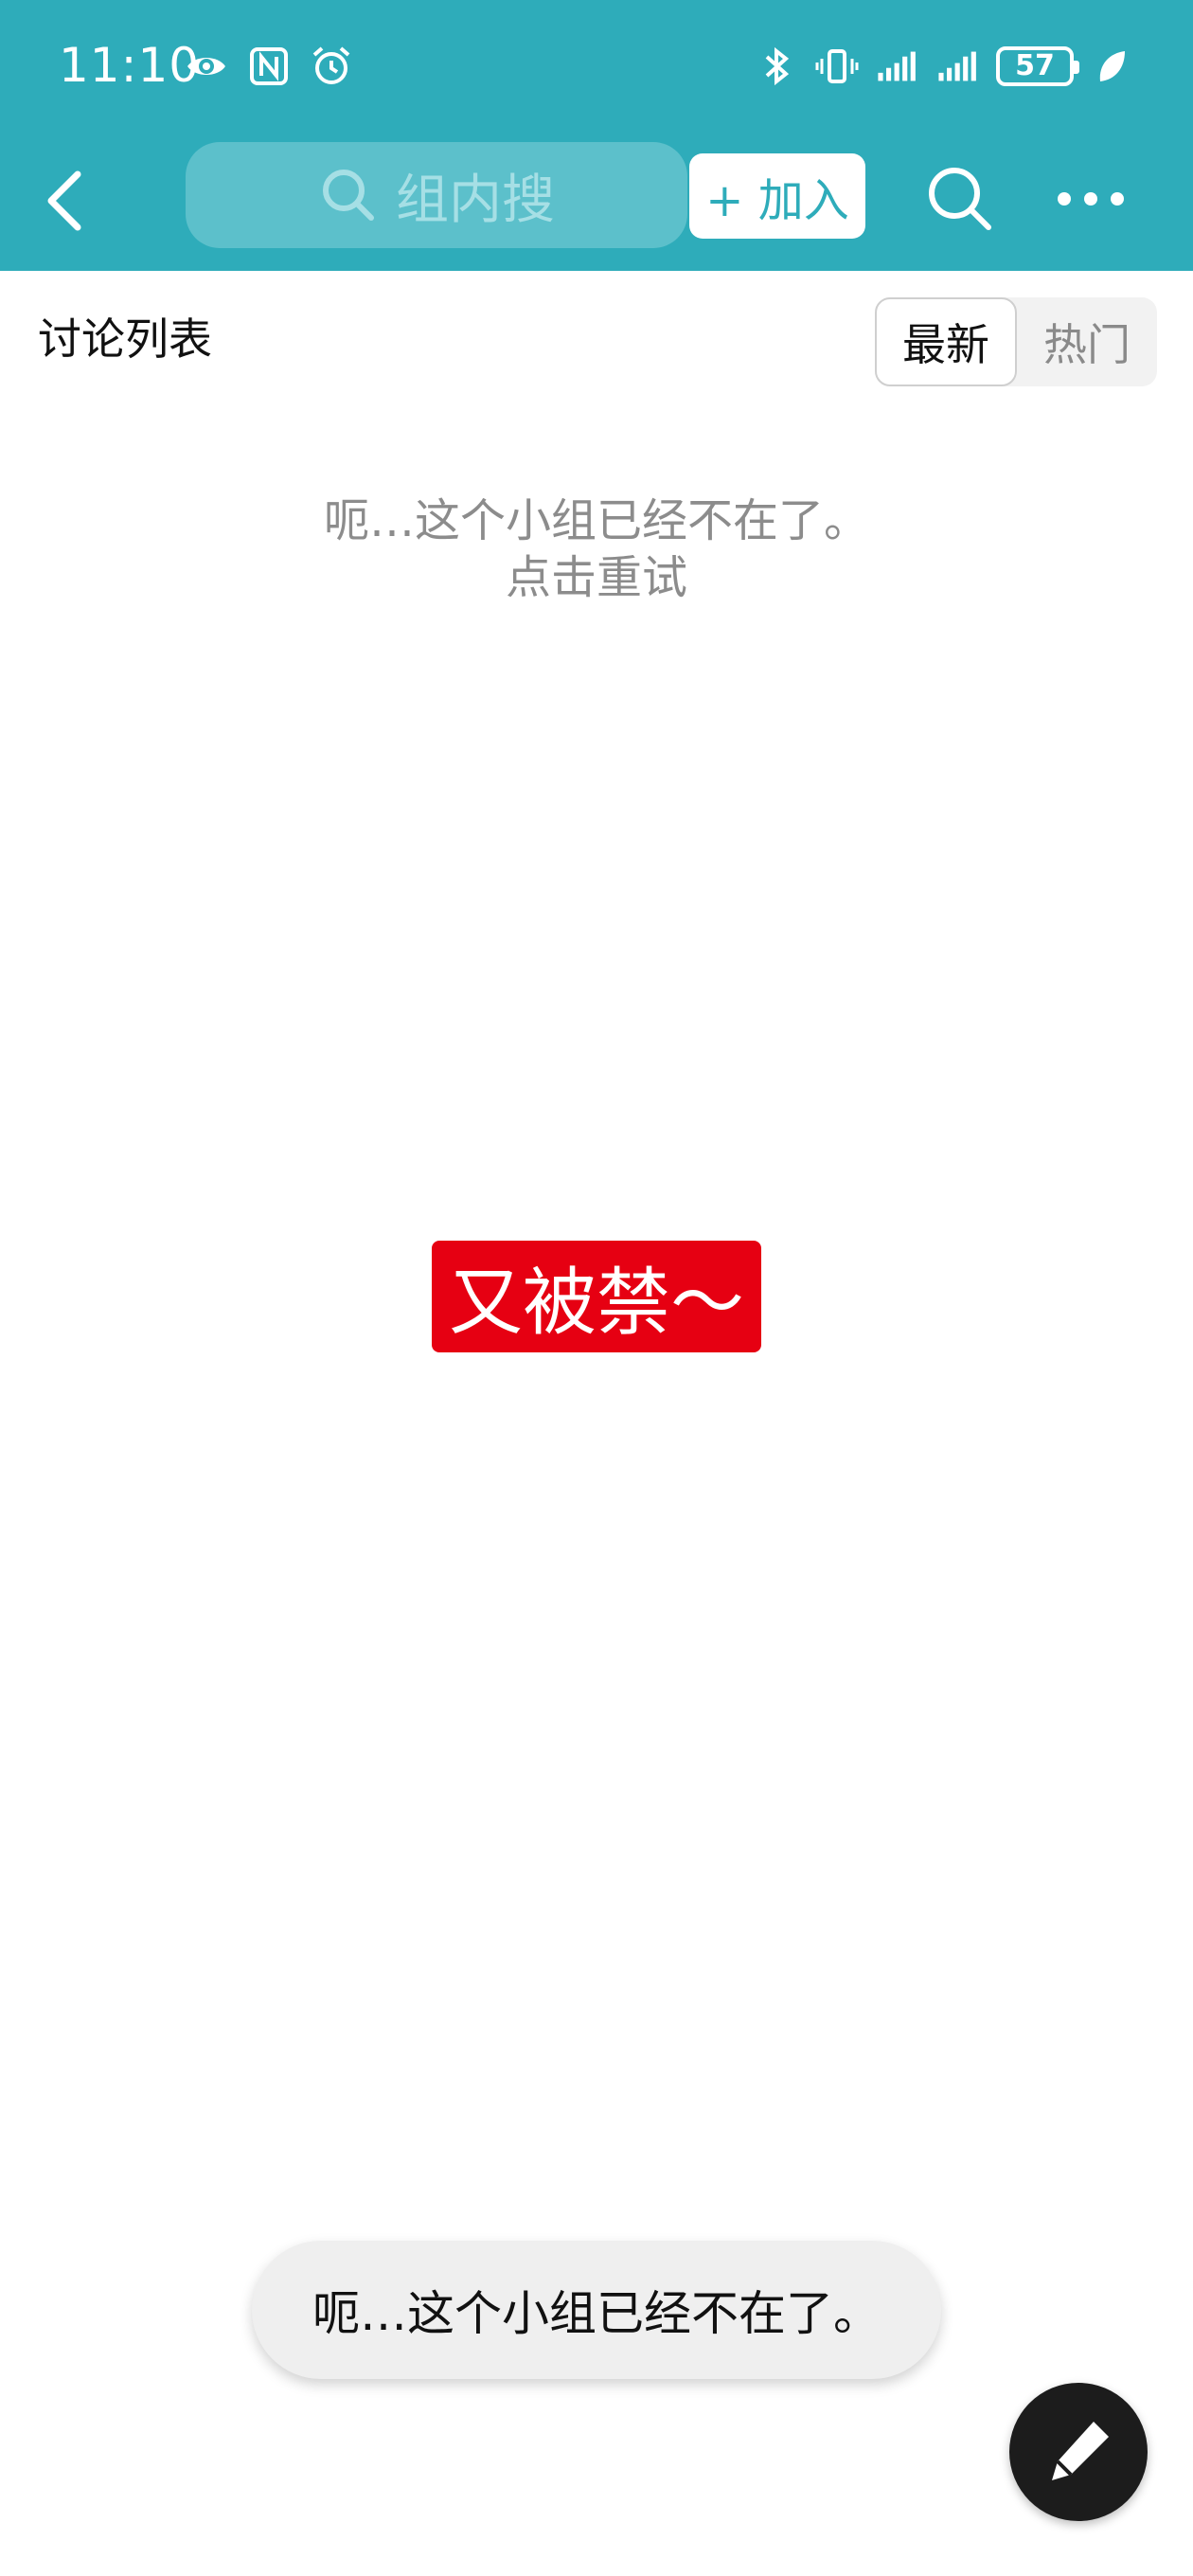 The width and height of the screenshot is (1193, 2576). I want to click on pen-icon, so click(1080, 2451).